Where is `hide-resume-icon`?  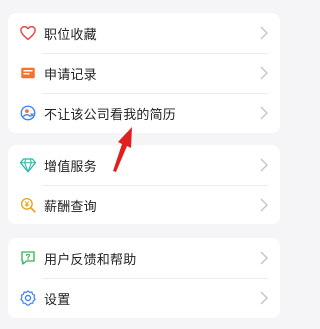
hide-resume-icon is located at coordinates (28, 113).